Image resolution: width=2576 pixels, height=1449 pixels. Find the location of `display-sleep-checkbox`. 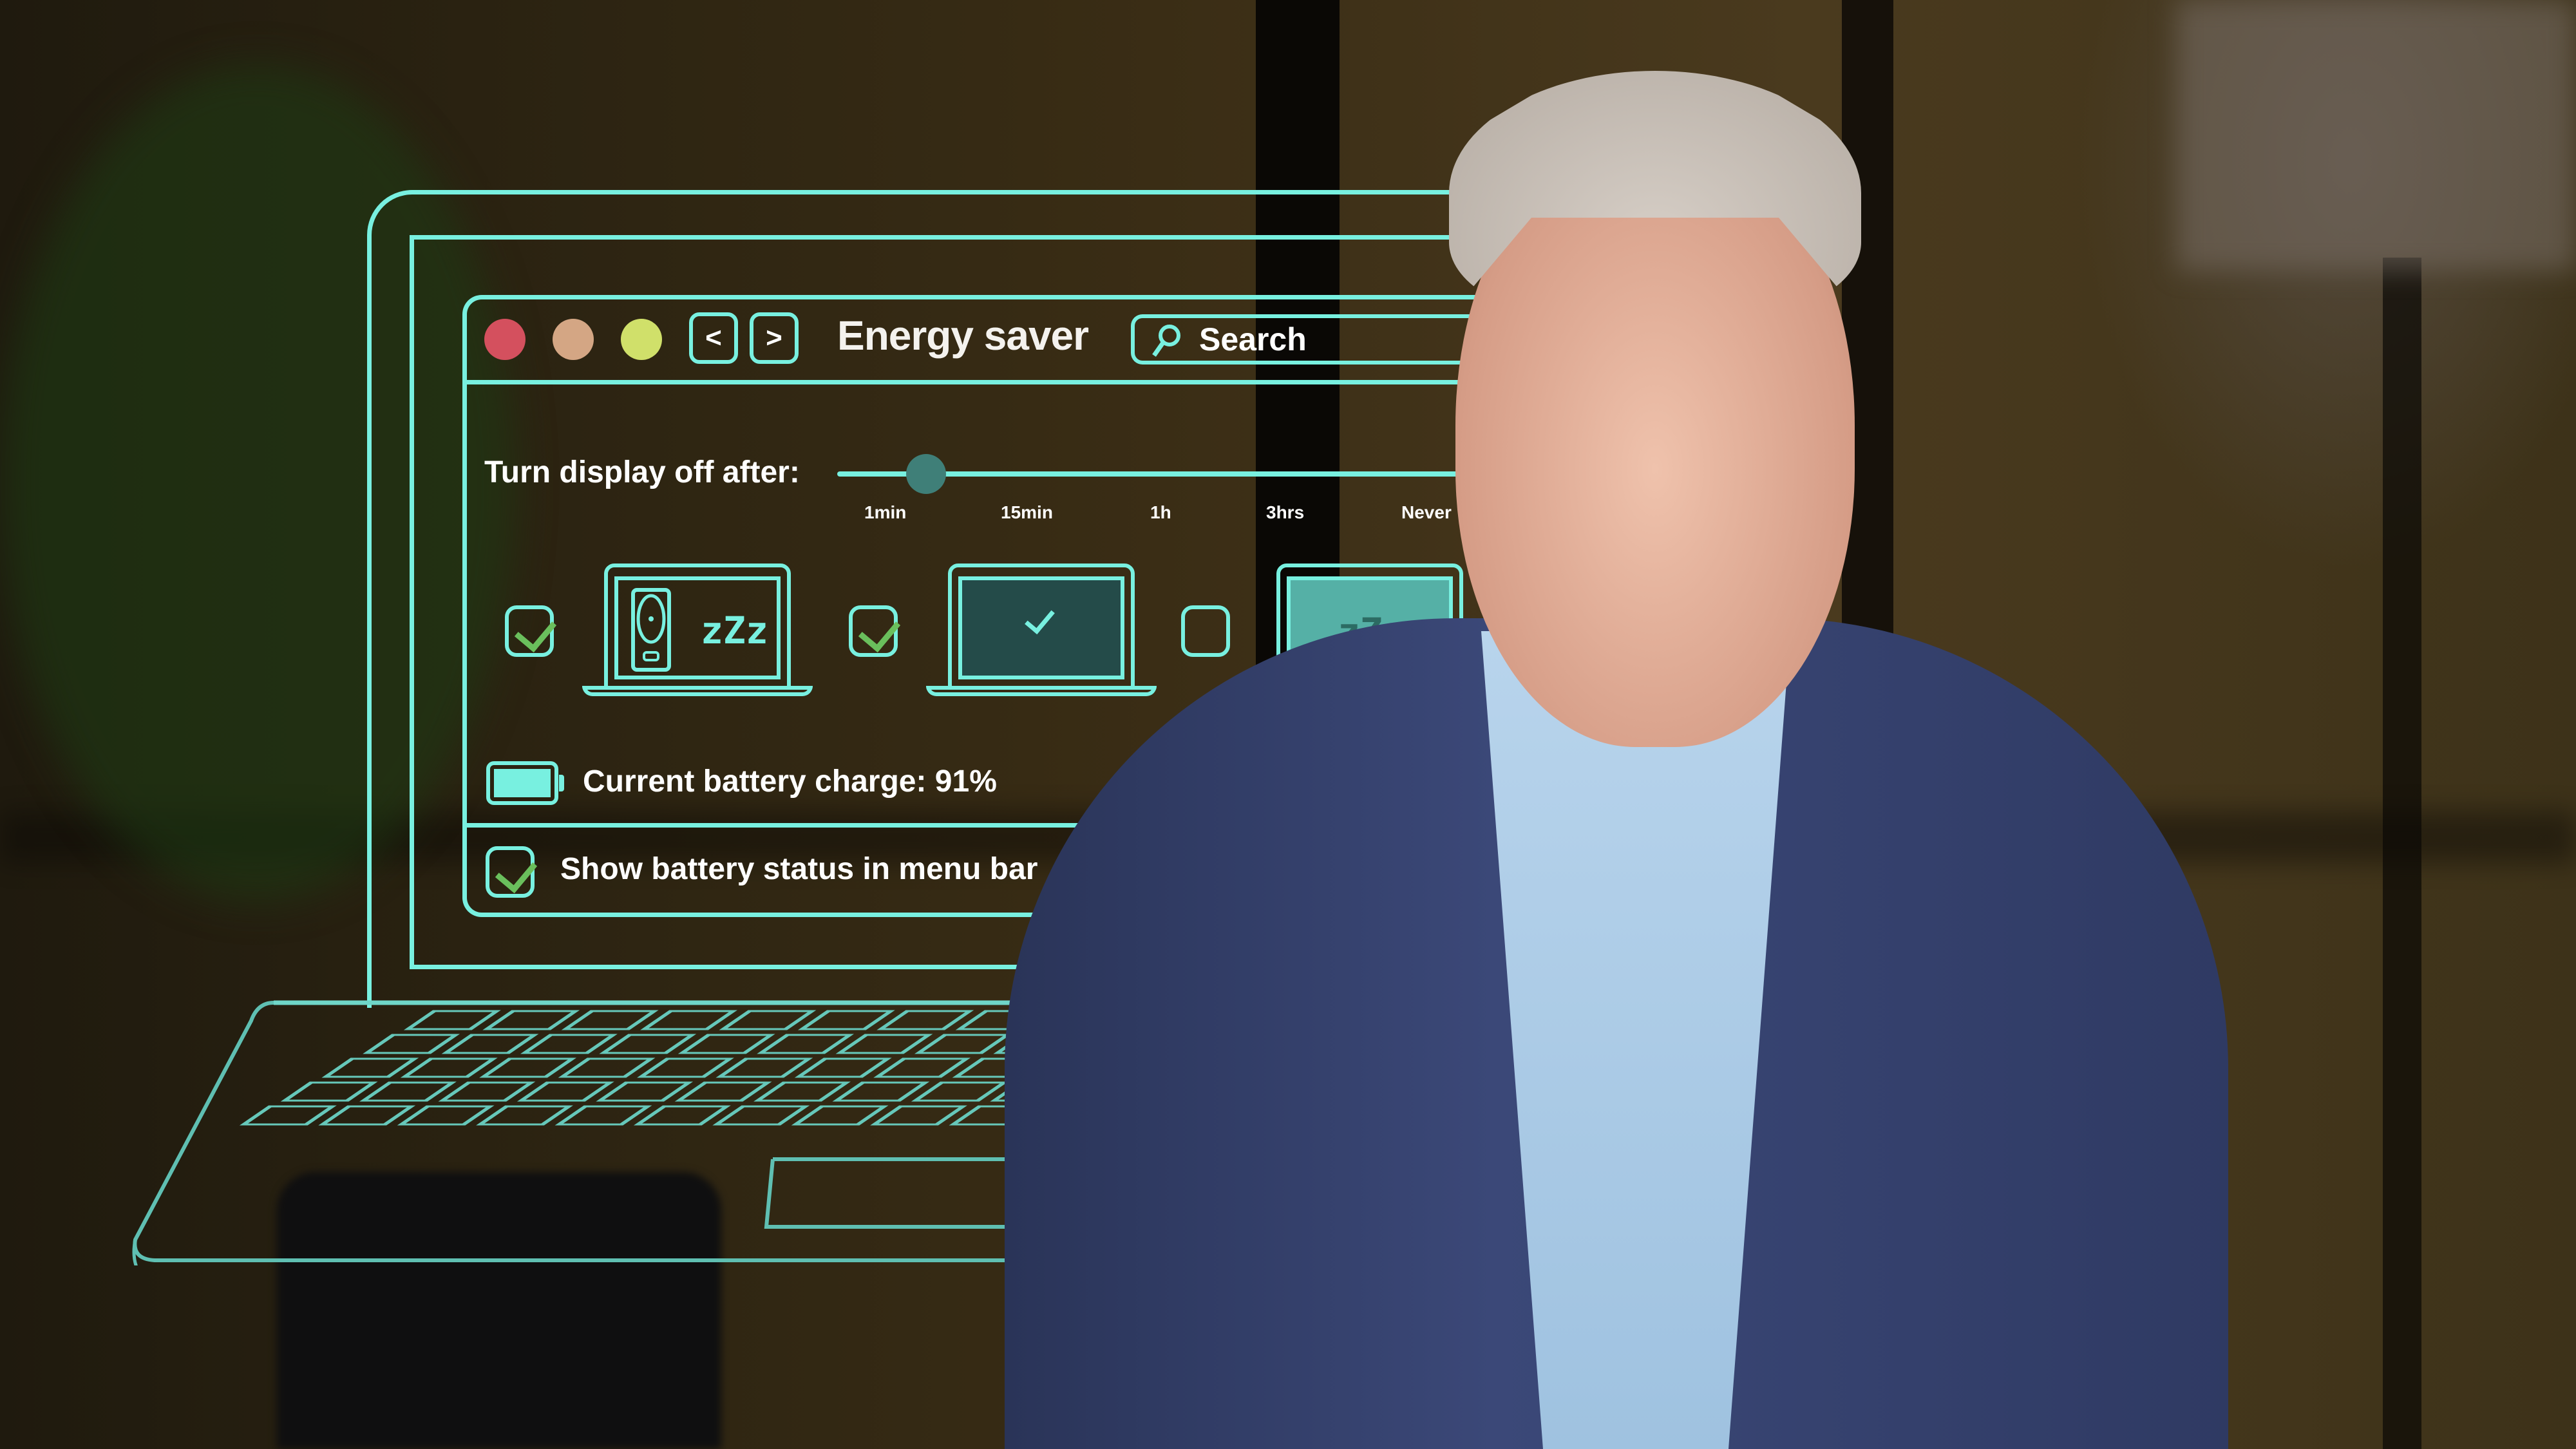

display-sleep-checkbox is located at coordinates (1205, 631).